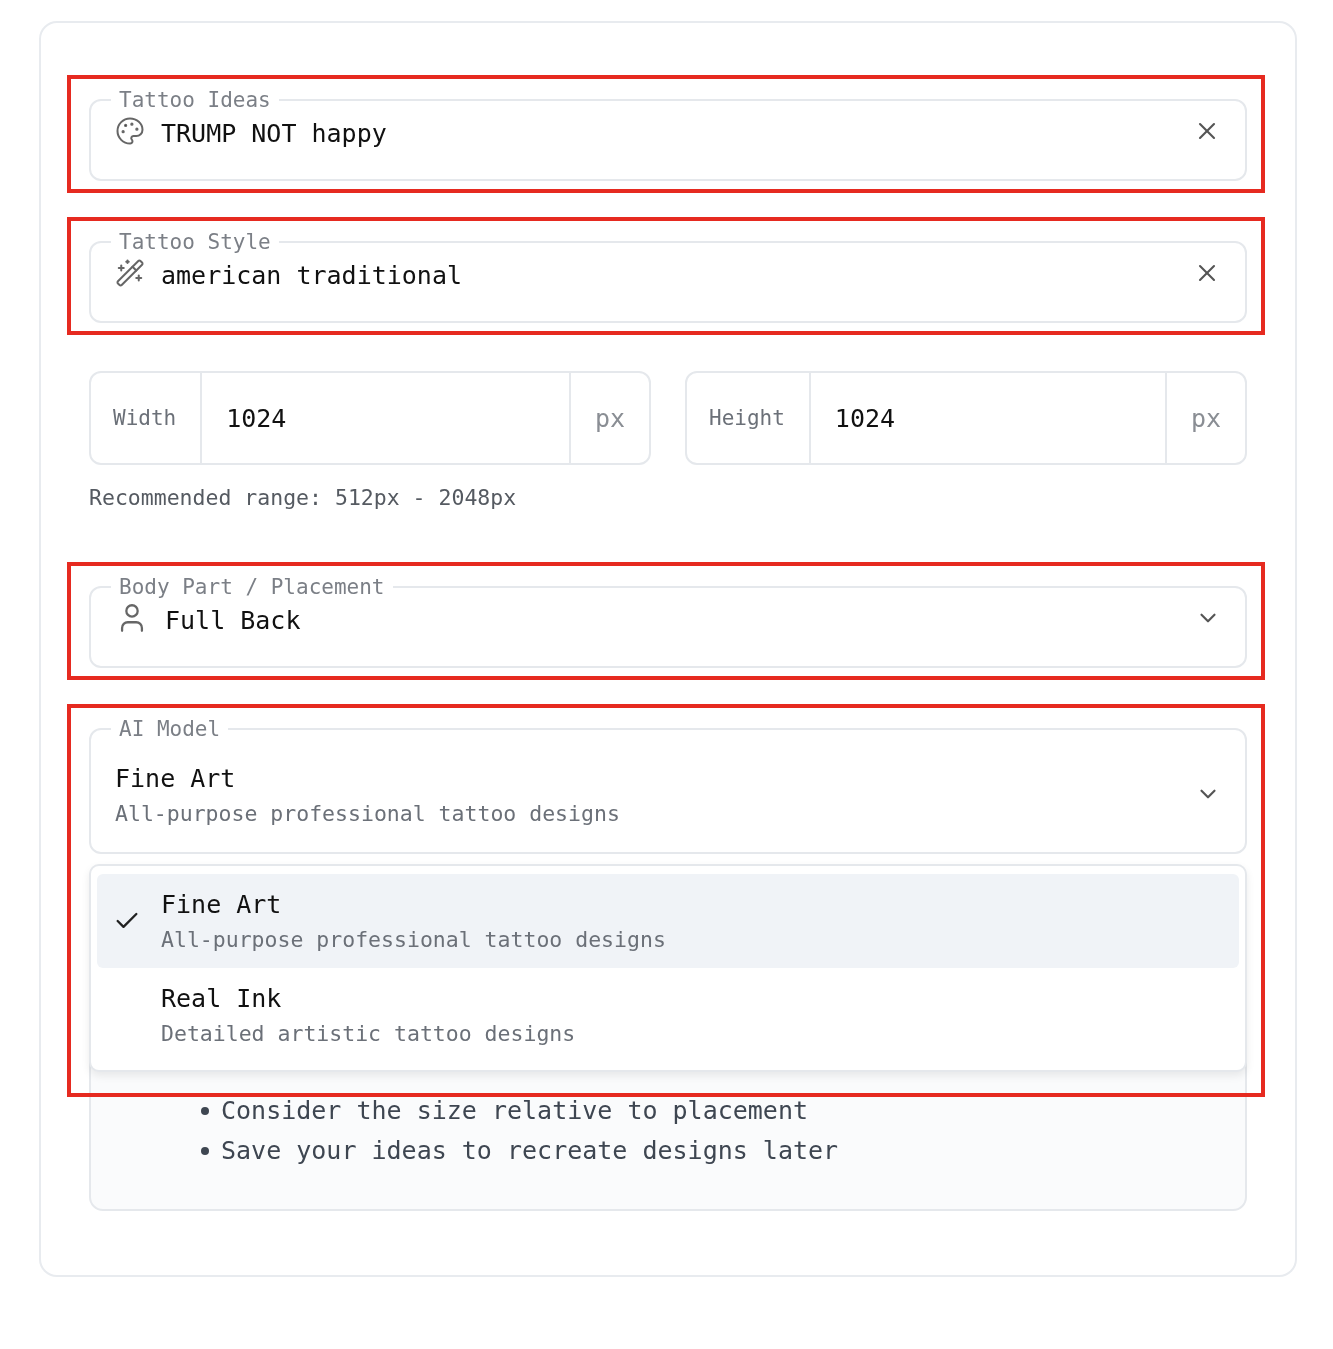  Describe the element at coordinates (668, 921) in the screenshot. I see `menu-option: Fine Art All-purpose professional tattoo designs` at that location.